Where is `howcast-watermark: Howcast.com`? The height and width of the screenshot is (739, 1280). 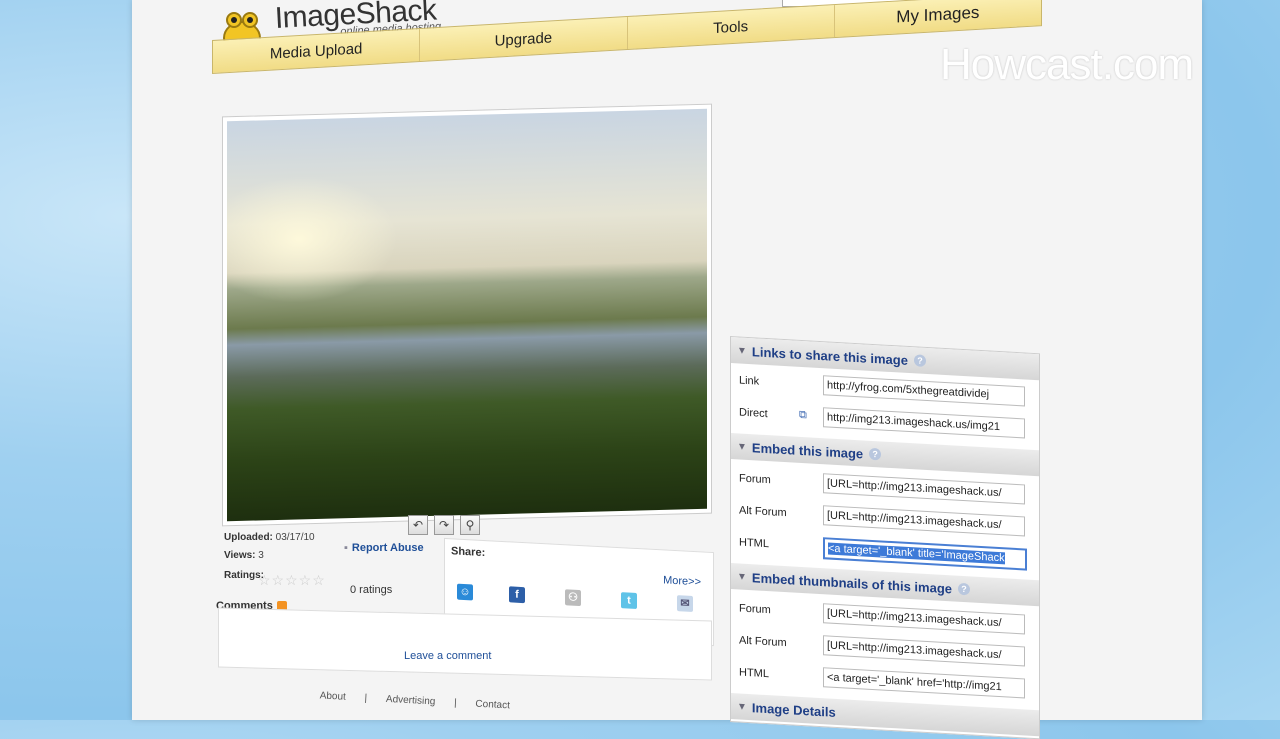
howcast-watermark: Howcast.com is located at coordinates (1067, 64).